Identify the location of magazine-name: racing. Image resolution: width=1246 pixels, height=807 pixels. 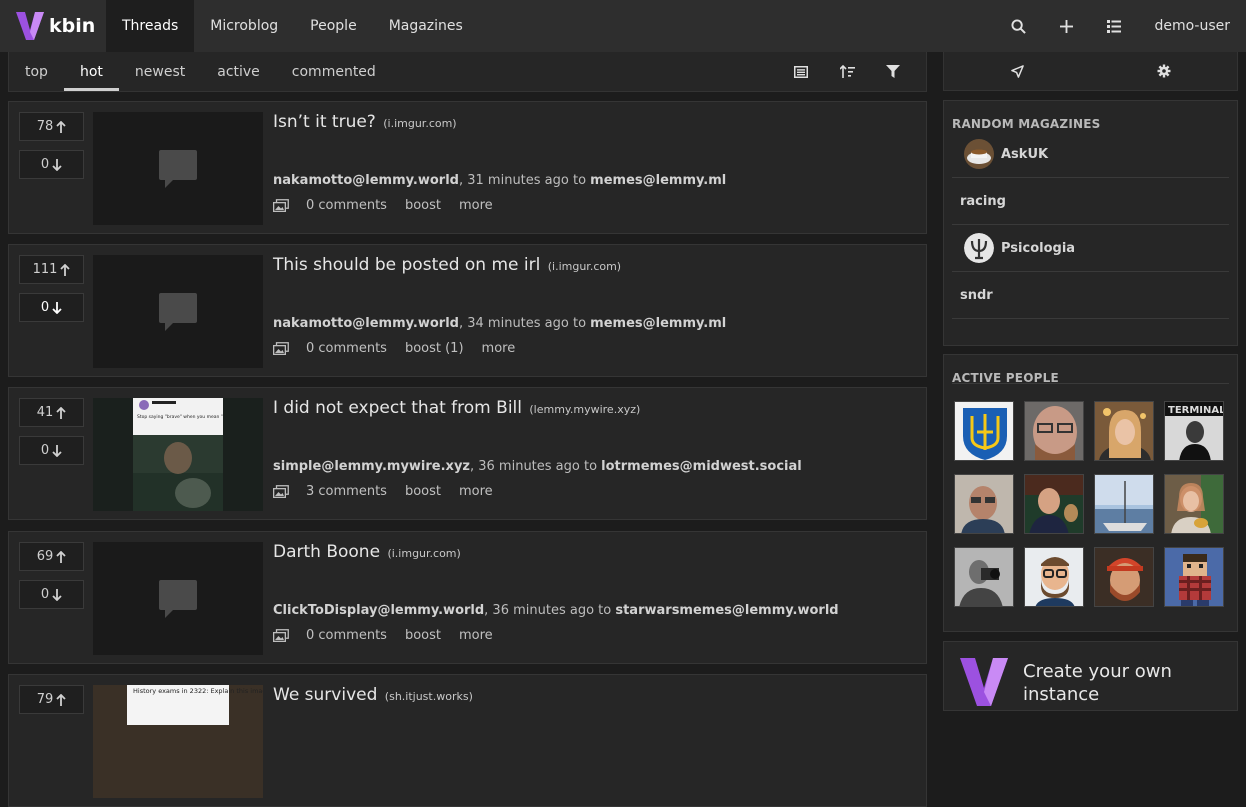
(983, 201).